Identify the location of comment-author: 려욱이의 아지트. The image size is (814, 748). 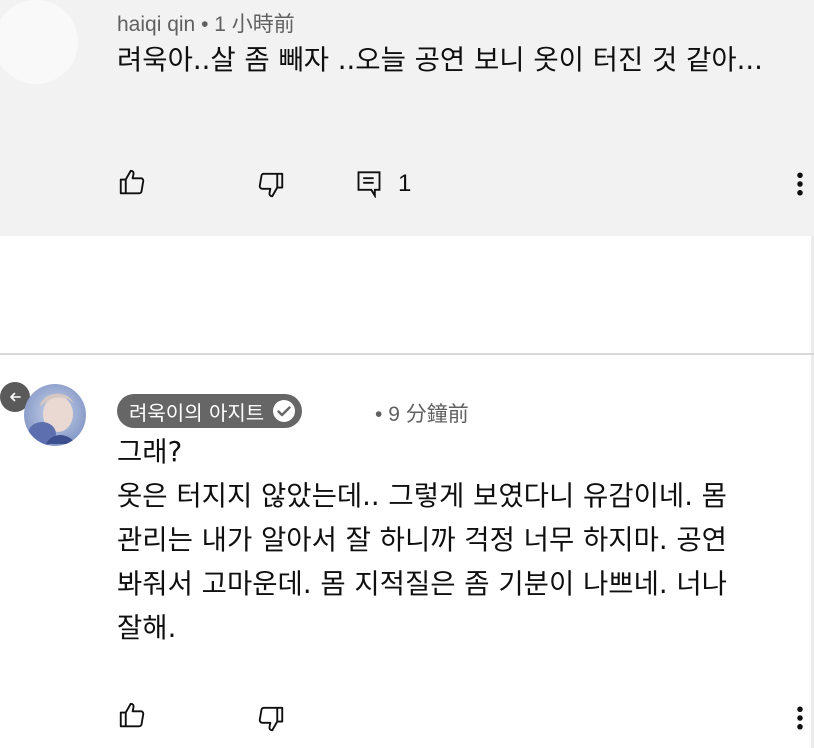
(197, 412).